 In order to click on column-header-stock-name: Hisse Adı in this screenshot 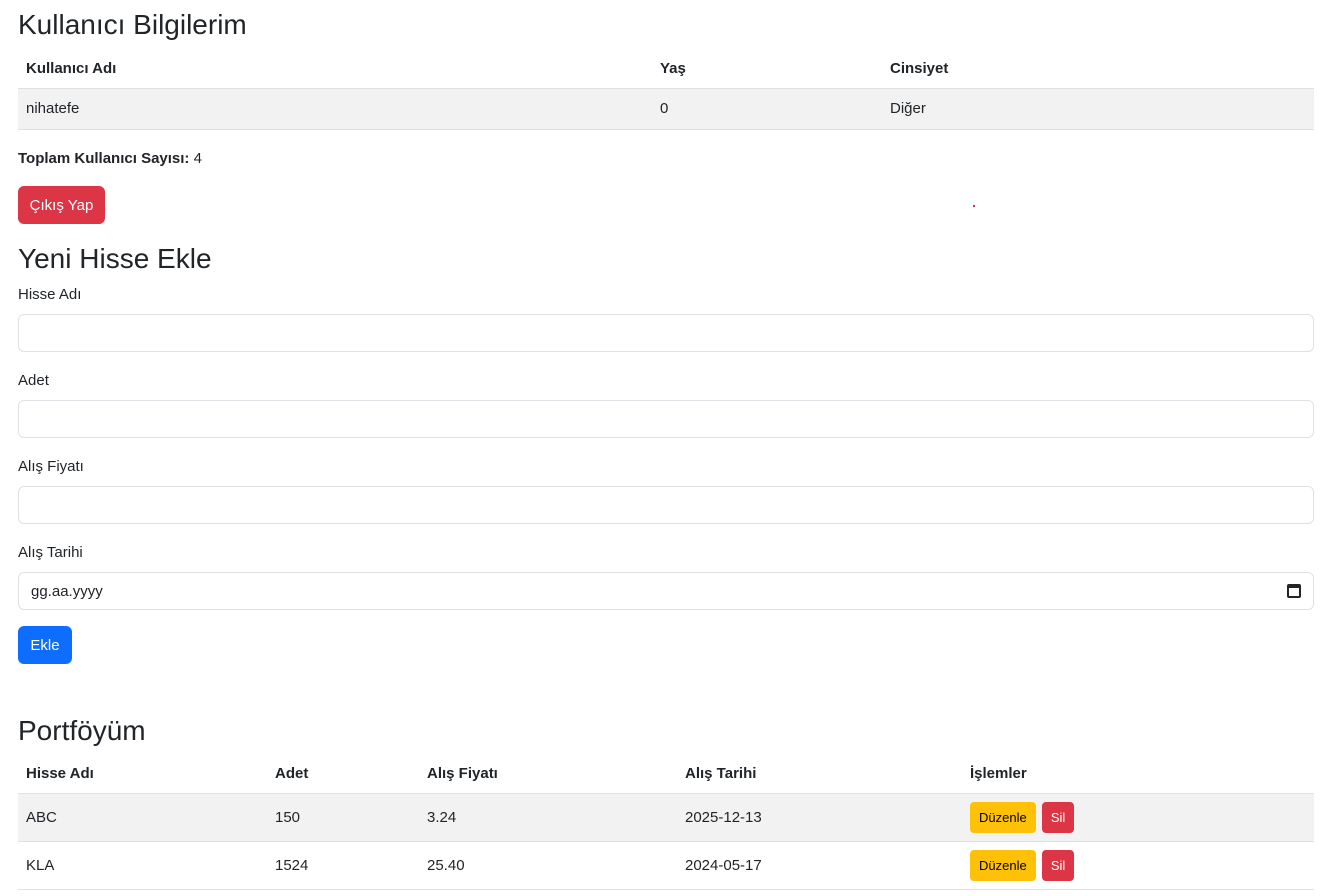, I will do `click(142, 774)`.